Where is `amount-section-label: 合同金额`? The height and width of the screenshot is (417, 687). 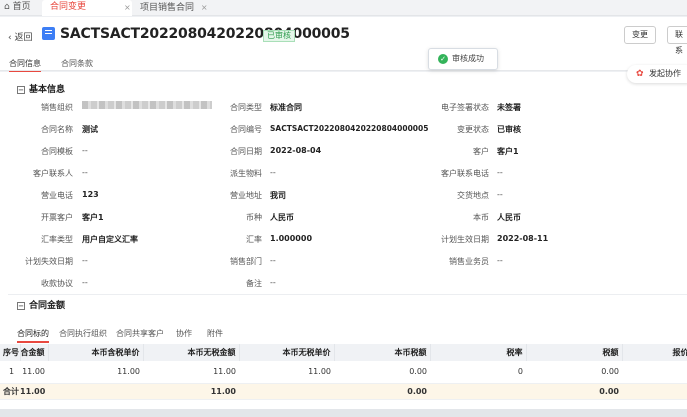 amount-section-label: 合同金额 is located at coordinates (47, 306).